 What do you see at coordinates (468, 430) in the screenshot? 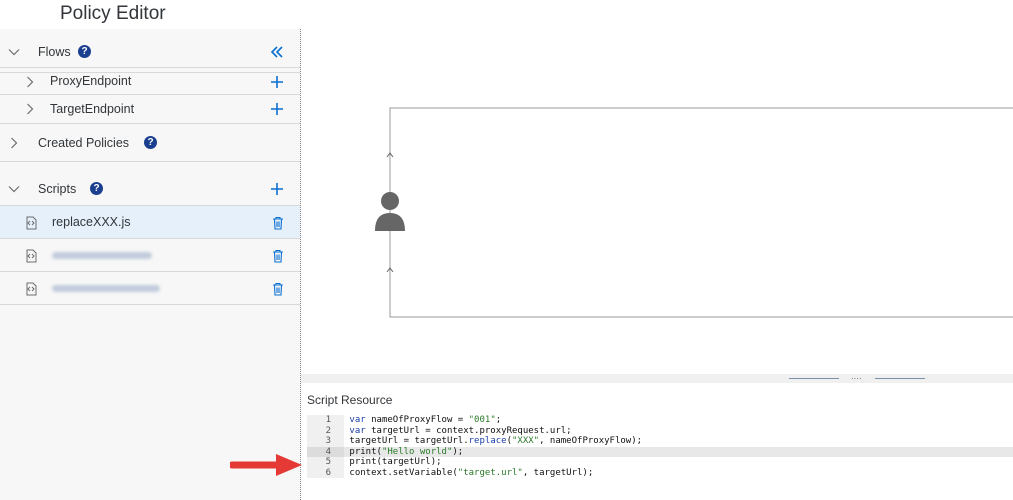
I see `code-token: targetUrl = context.proxyRequest.url;` at bounding box center [468, 430].